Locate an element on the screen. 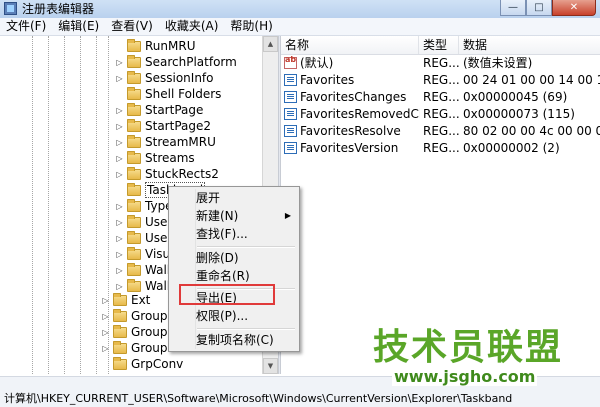 This screenshot has height=407, width=600. tree-item: RunMRU is located at coordinates (155, 46).